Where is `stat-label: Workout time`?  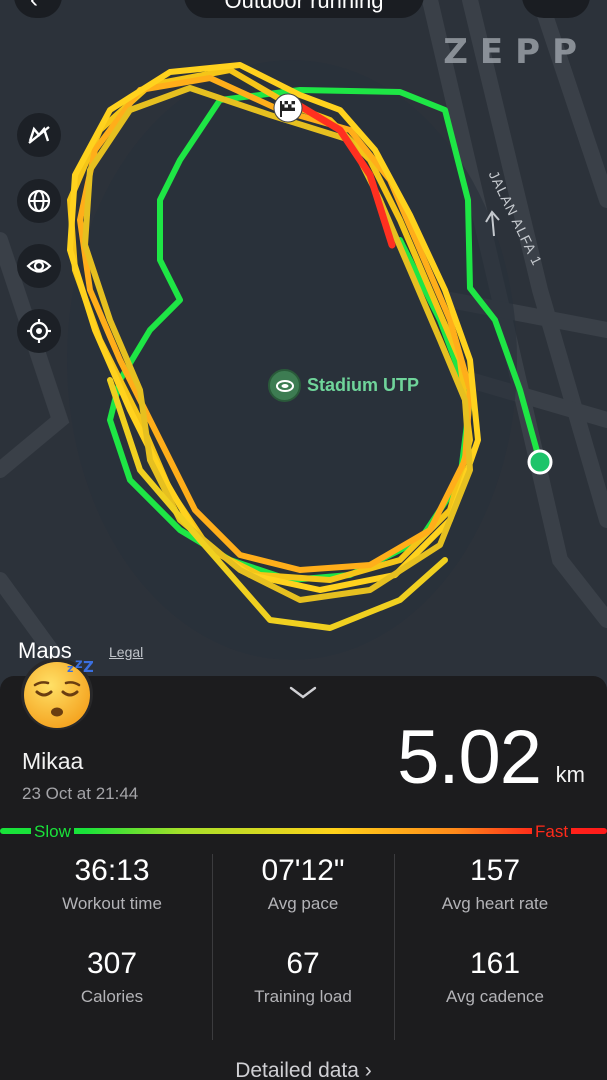
stat-label: Workout time is located at coordinates (112, 903).